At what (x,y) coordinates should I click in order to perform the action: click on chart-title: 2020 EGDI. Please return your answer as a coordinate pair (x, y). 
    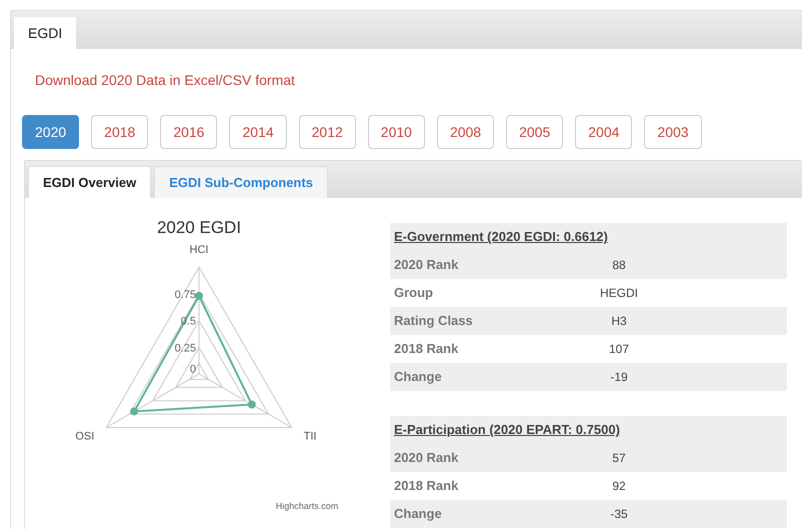
    Looking at the image, I should click on (199, 227).